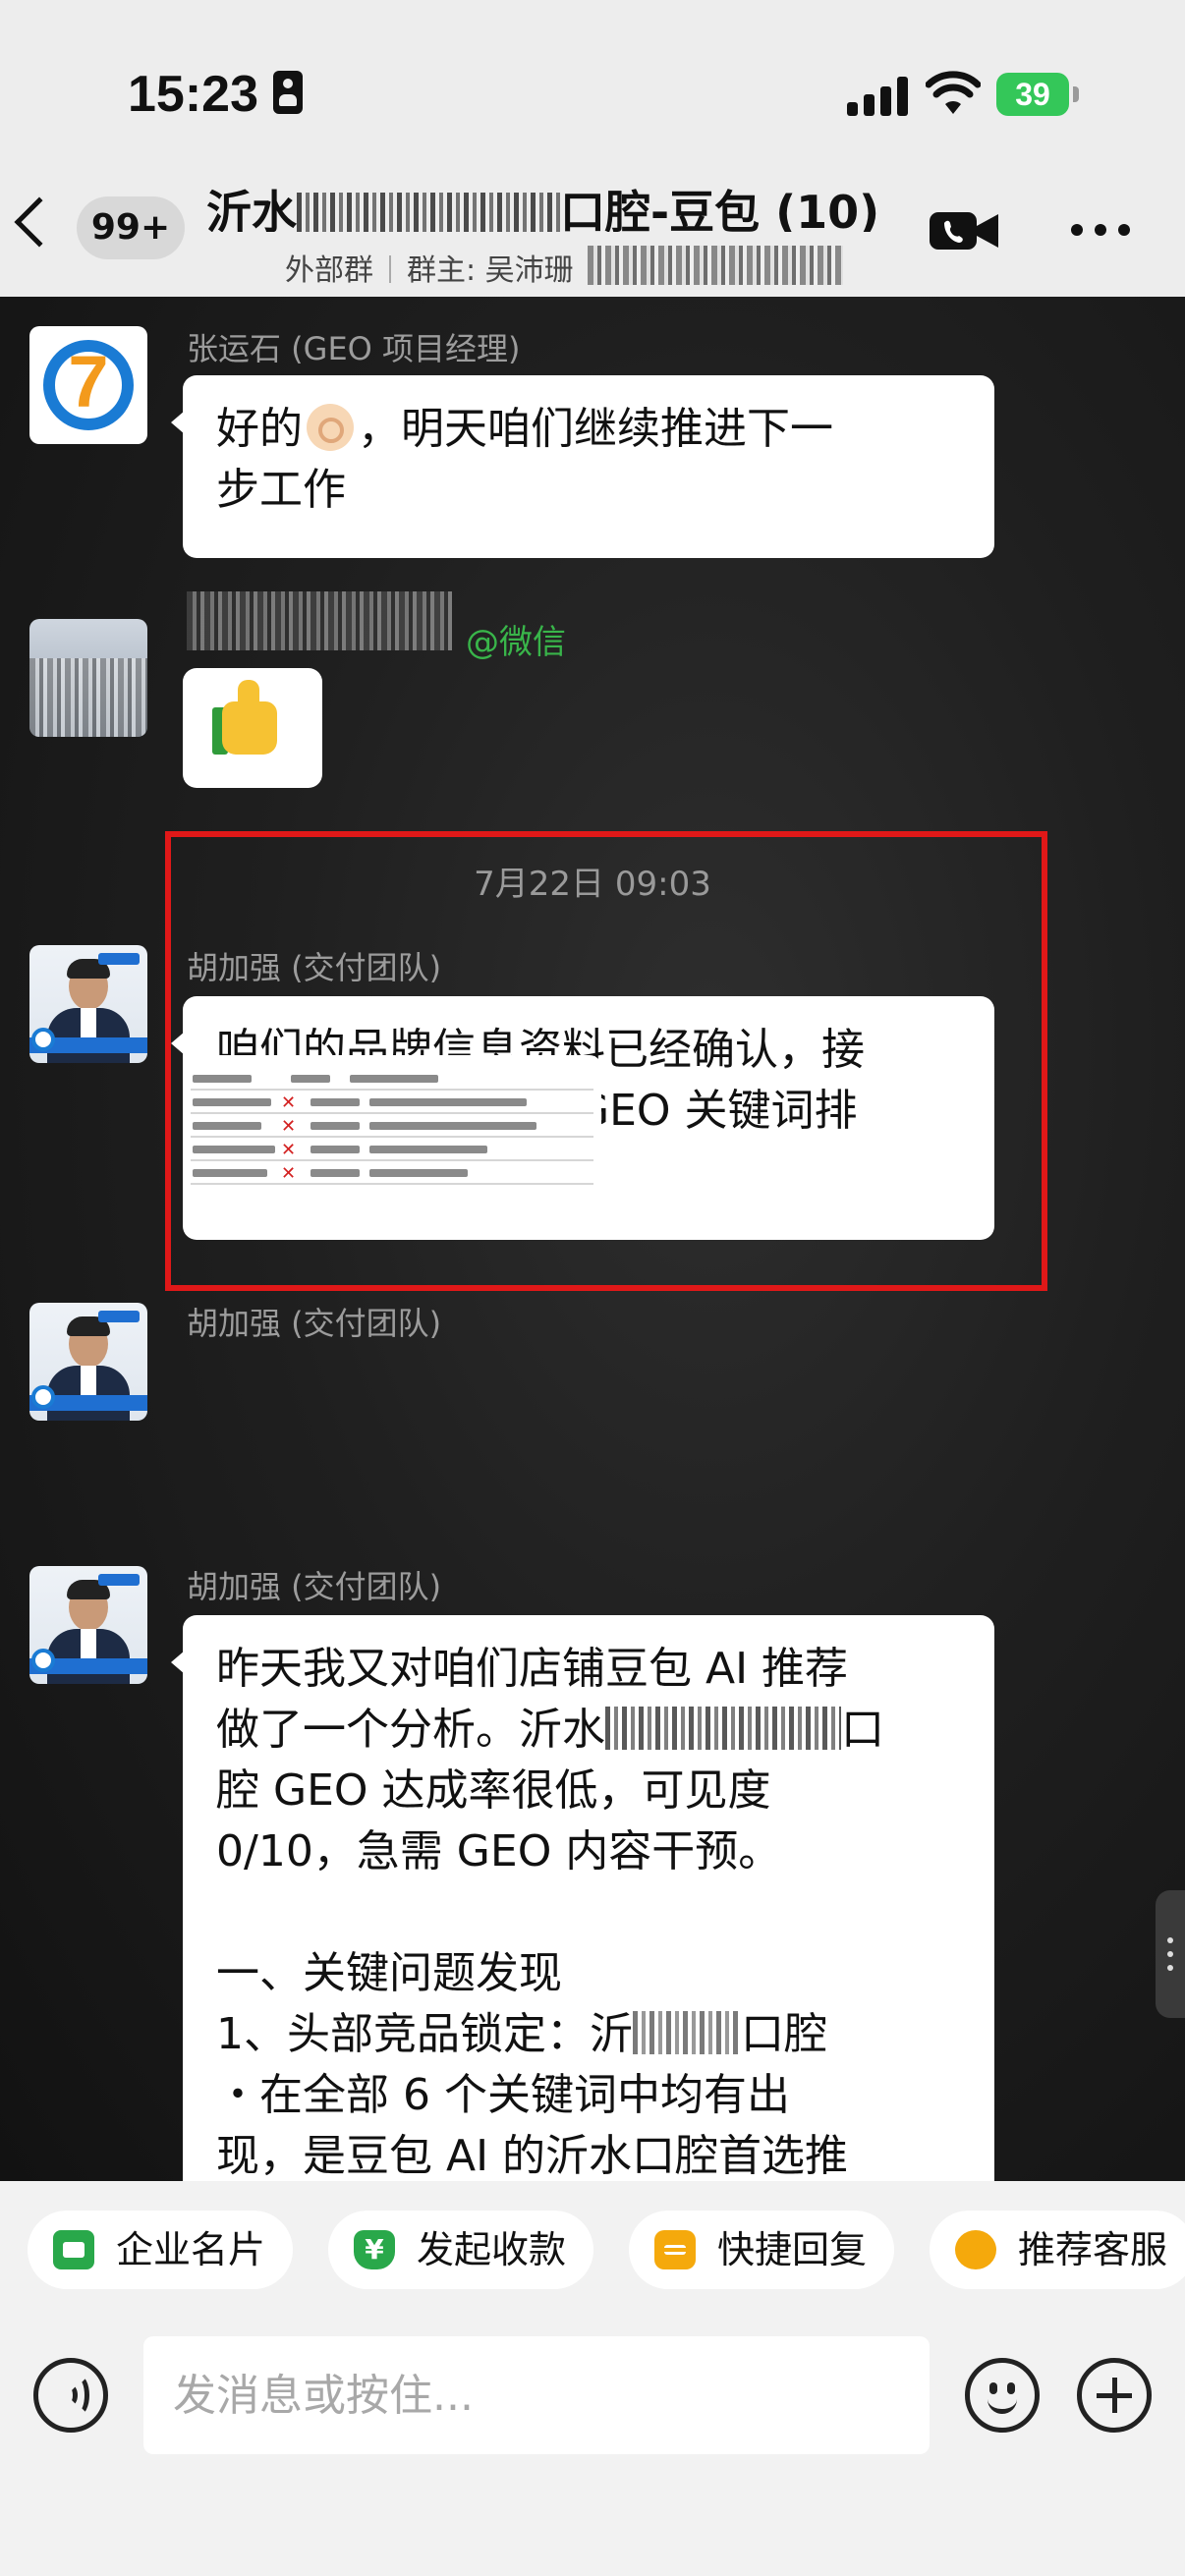 Image resolution: width=1185 pixels, height=2576 pixels. I want to click on voice-input-icon, so click(70, 2395).